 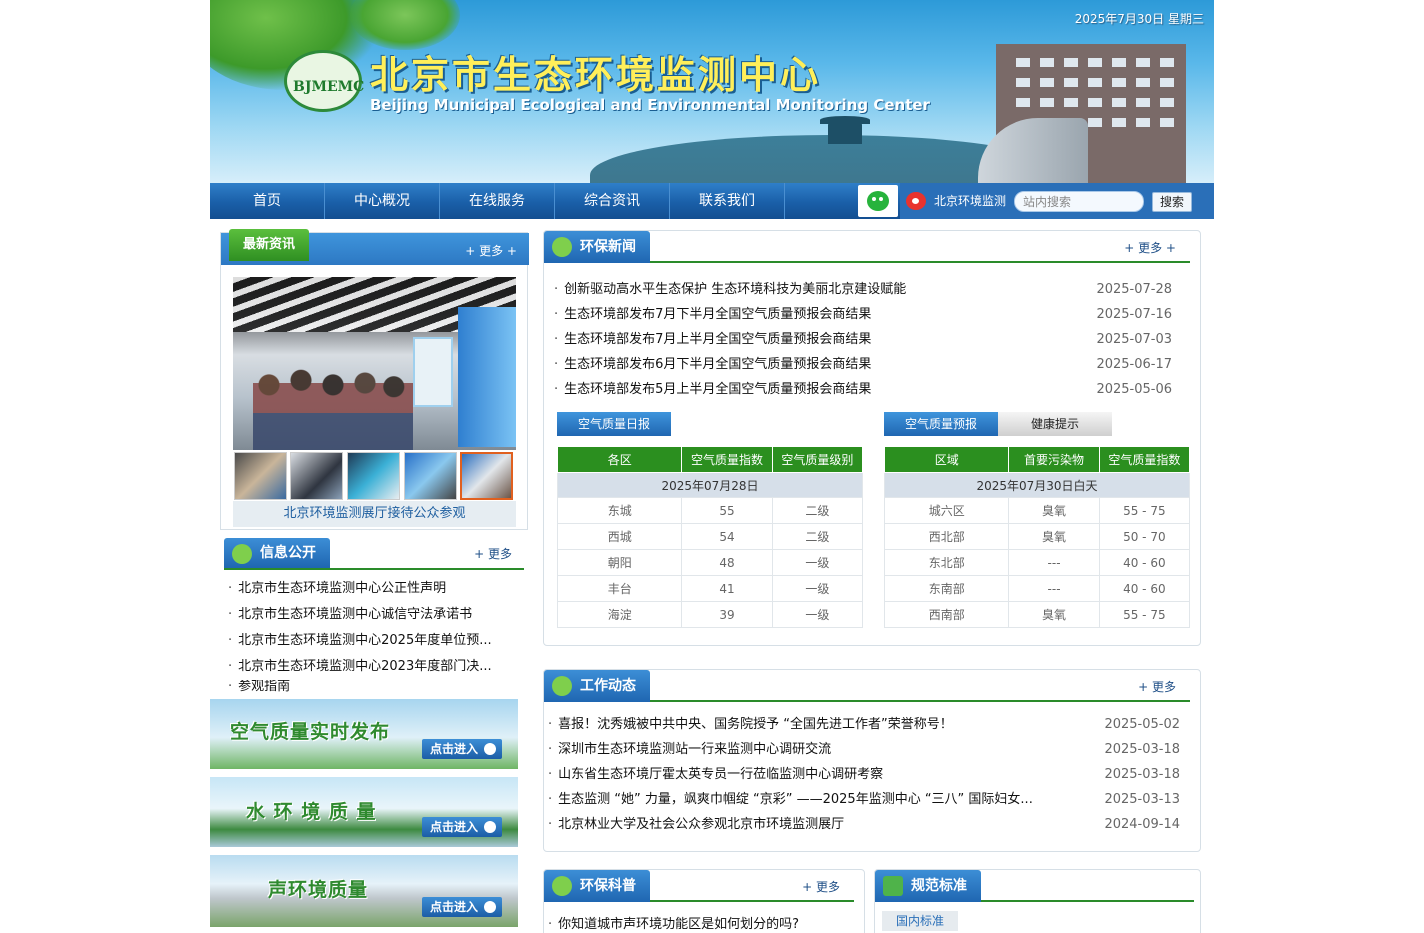 What do you see at coordinates (817, 510) in the screenshot?
I see `cell: 二级` at bounding box center [817, 510].